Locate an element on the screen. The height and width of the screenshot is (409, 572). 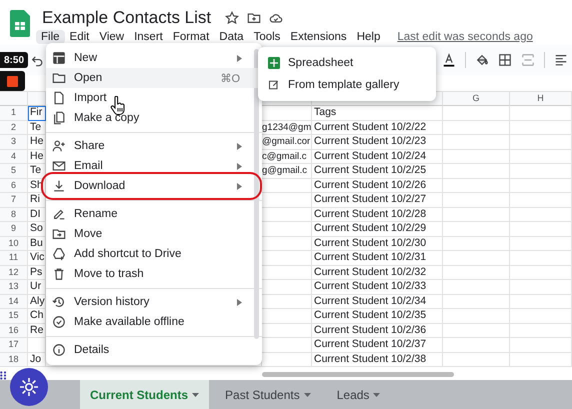
column-header: G is located at coordinates (476, 99).